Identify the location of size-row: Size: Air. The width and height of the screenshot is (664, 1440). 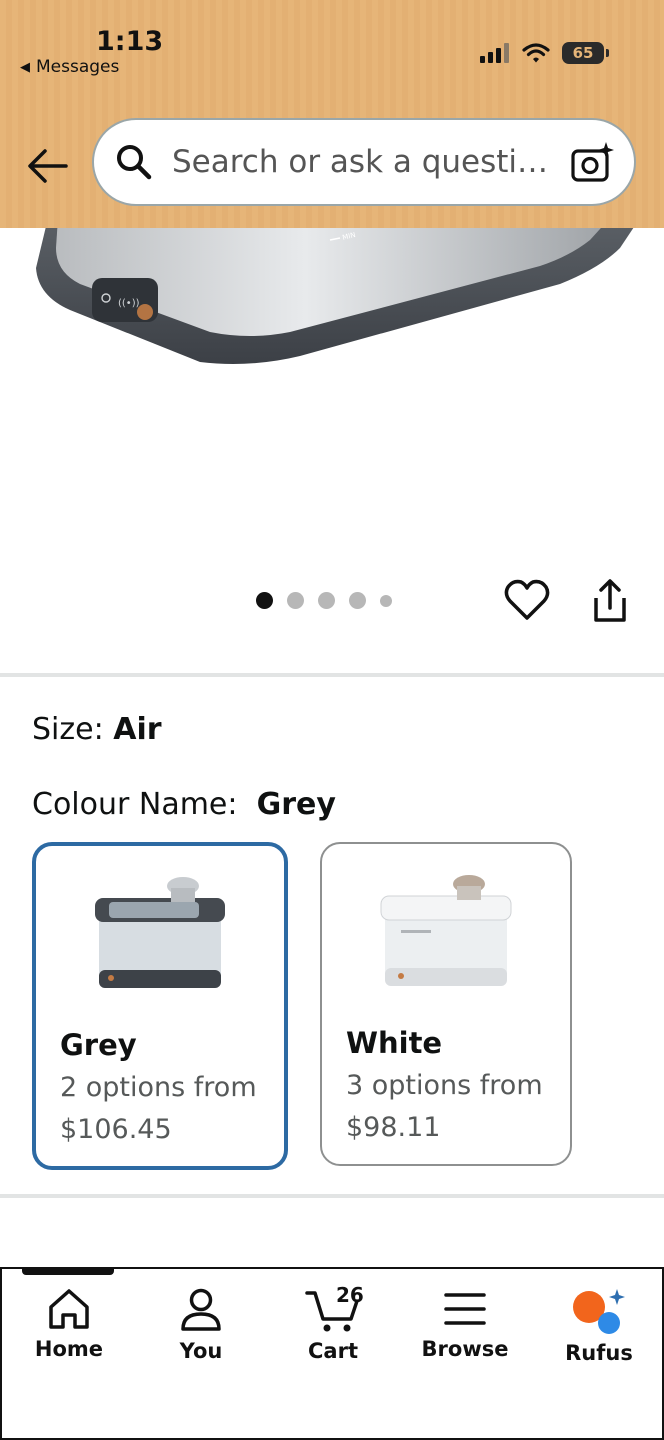
(97, 729).